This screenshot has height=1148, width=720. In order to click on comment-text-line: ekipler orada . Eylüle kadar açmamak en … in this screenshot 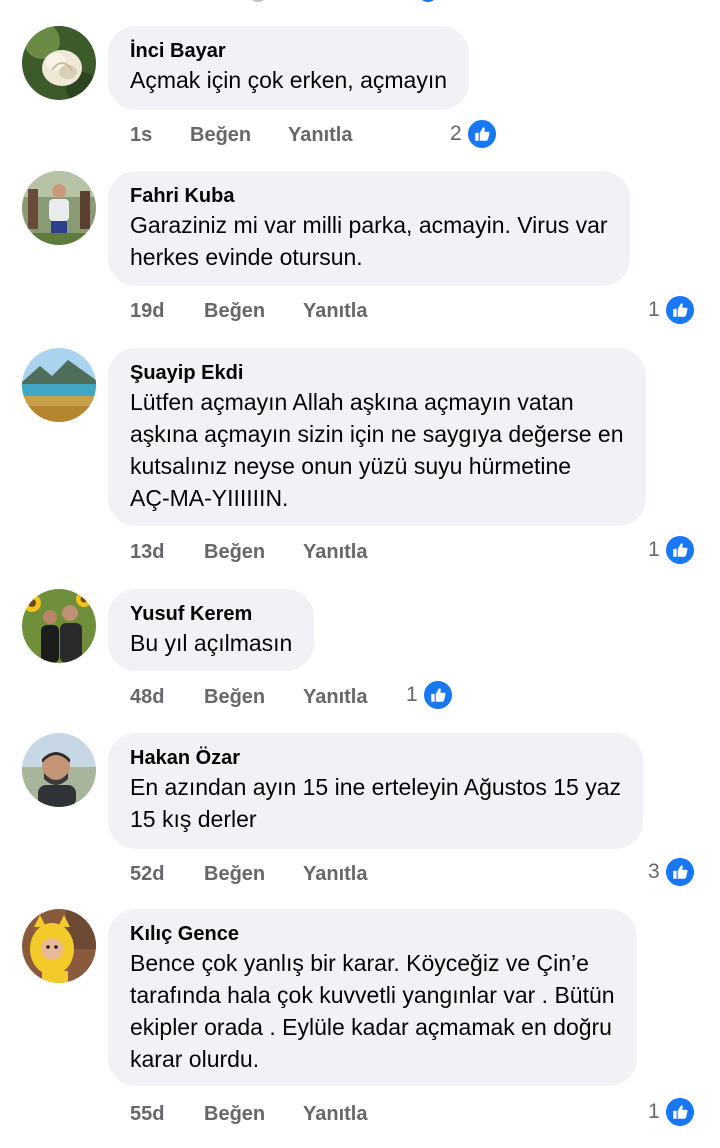, I will do `click(371, 1027)`.